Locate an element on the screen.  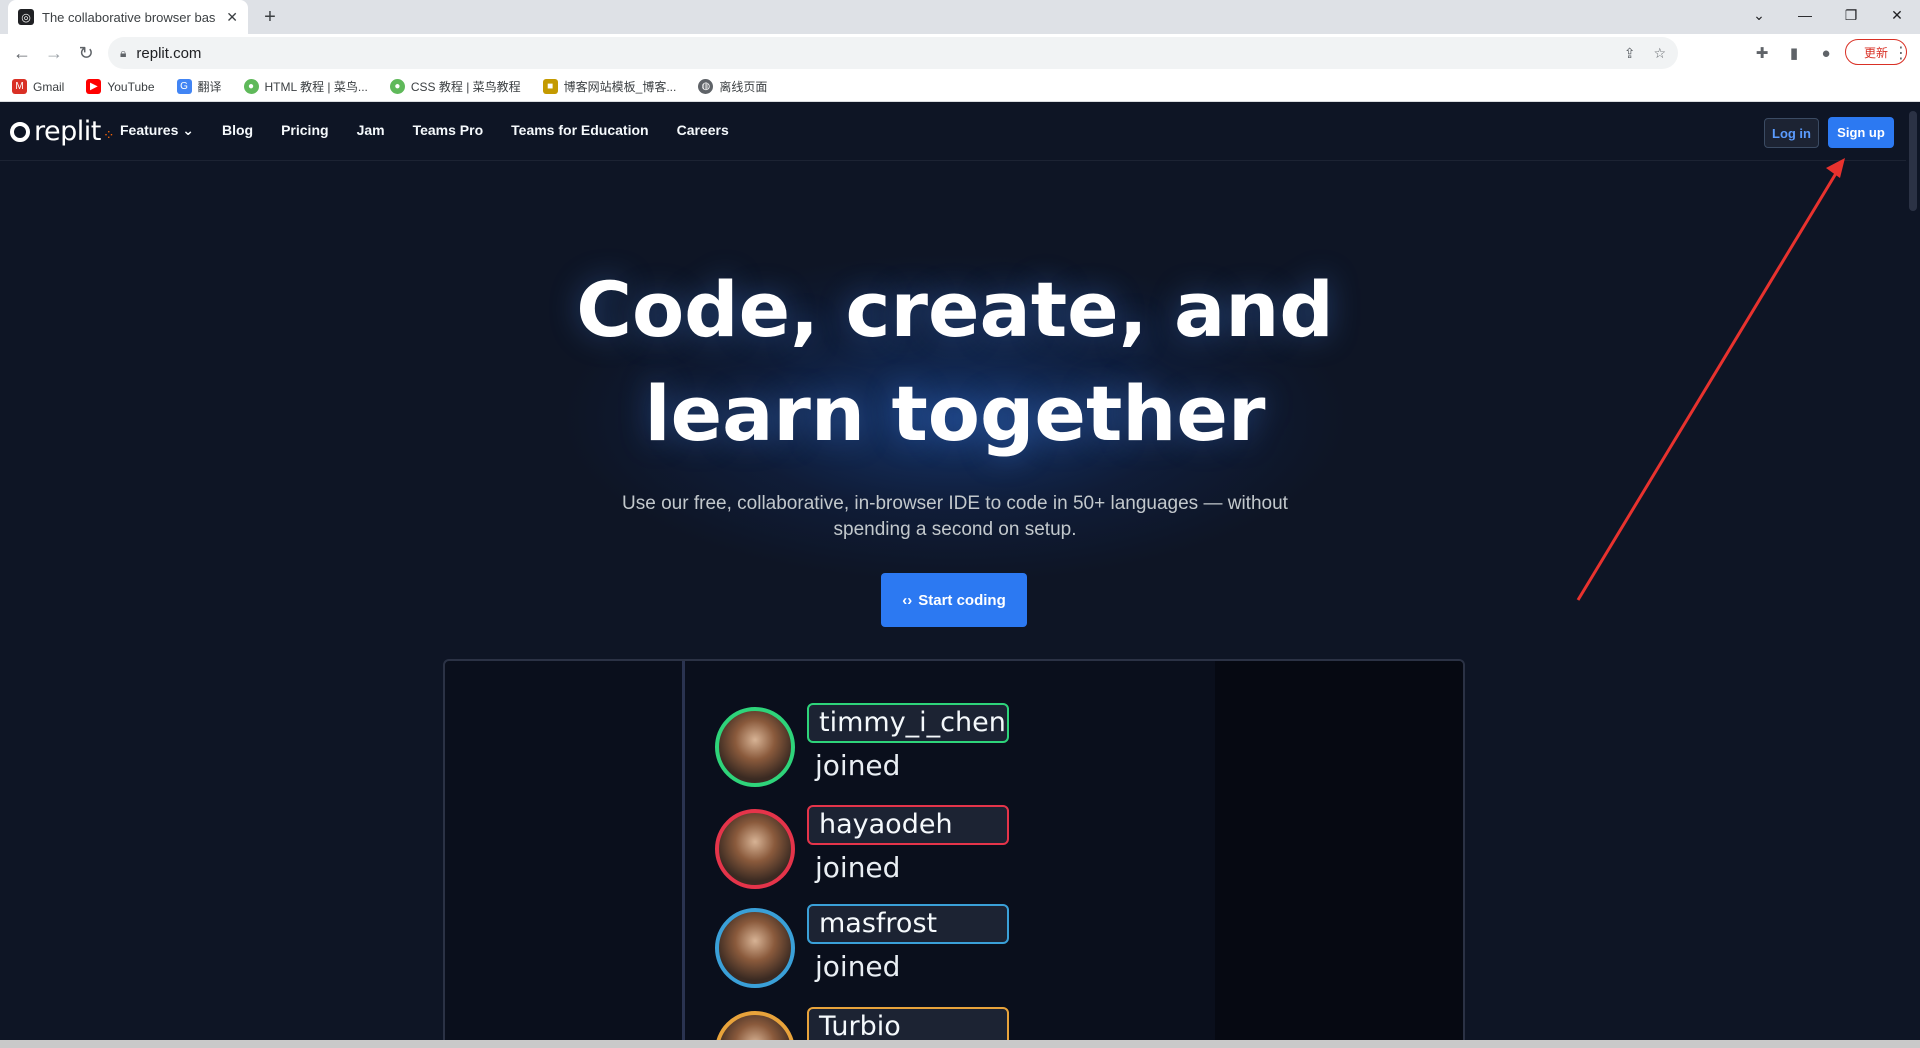
window-controls: ⌄ — ❐ ✕ is located at coordinates (1828, 15).